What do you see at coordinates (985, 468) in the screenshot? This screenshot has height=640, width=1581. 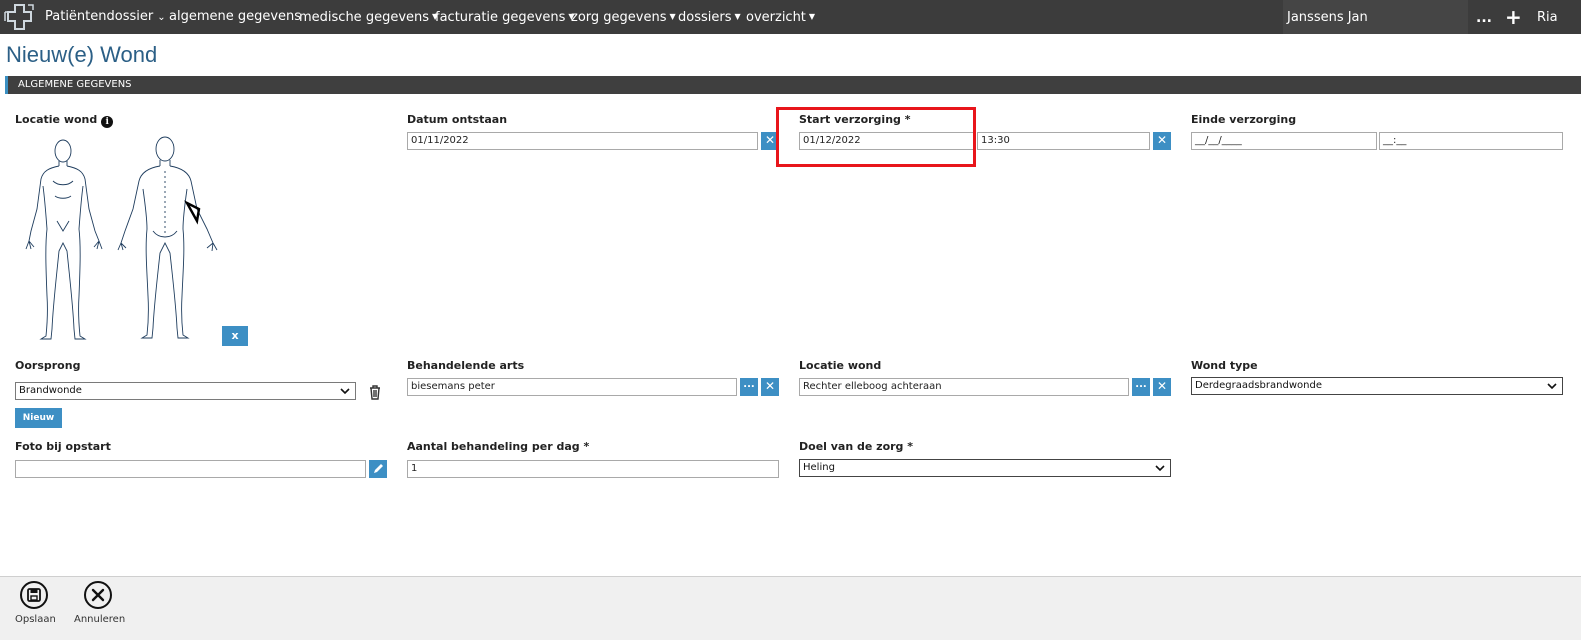 I see `doel-select: Heling` at bounding box center [985, 468].